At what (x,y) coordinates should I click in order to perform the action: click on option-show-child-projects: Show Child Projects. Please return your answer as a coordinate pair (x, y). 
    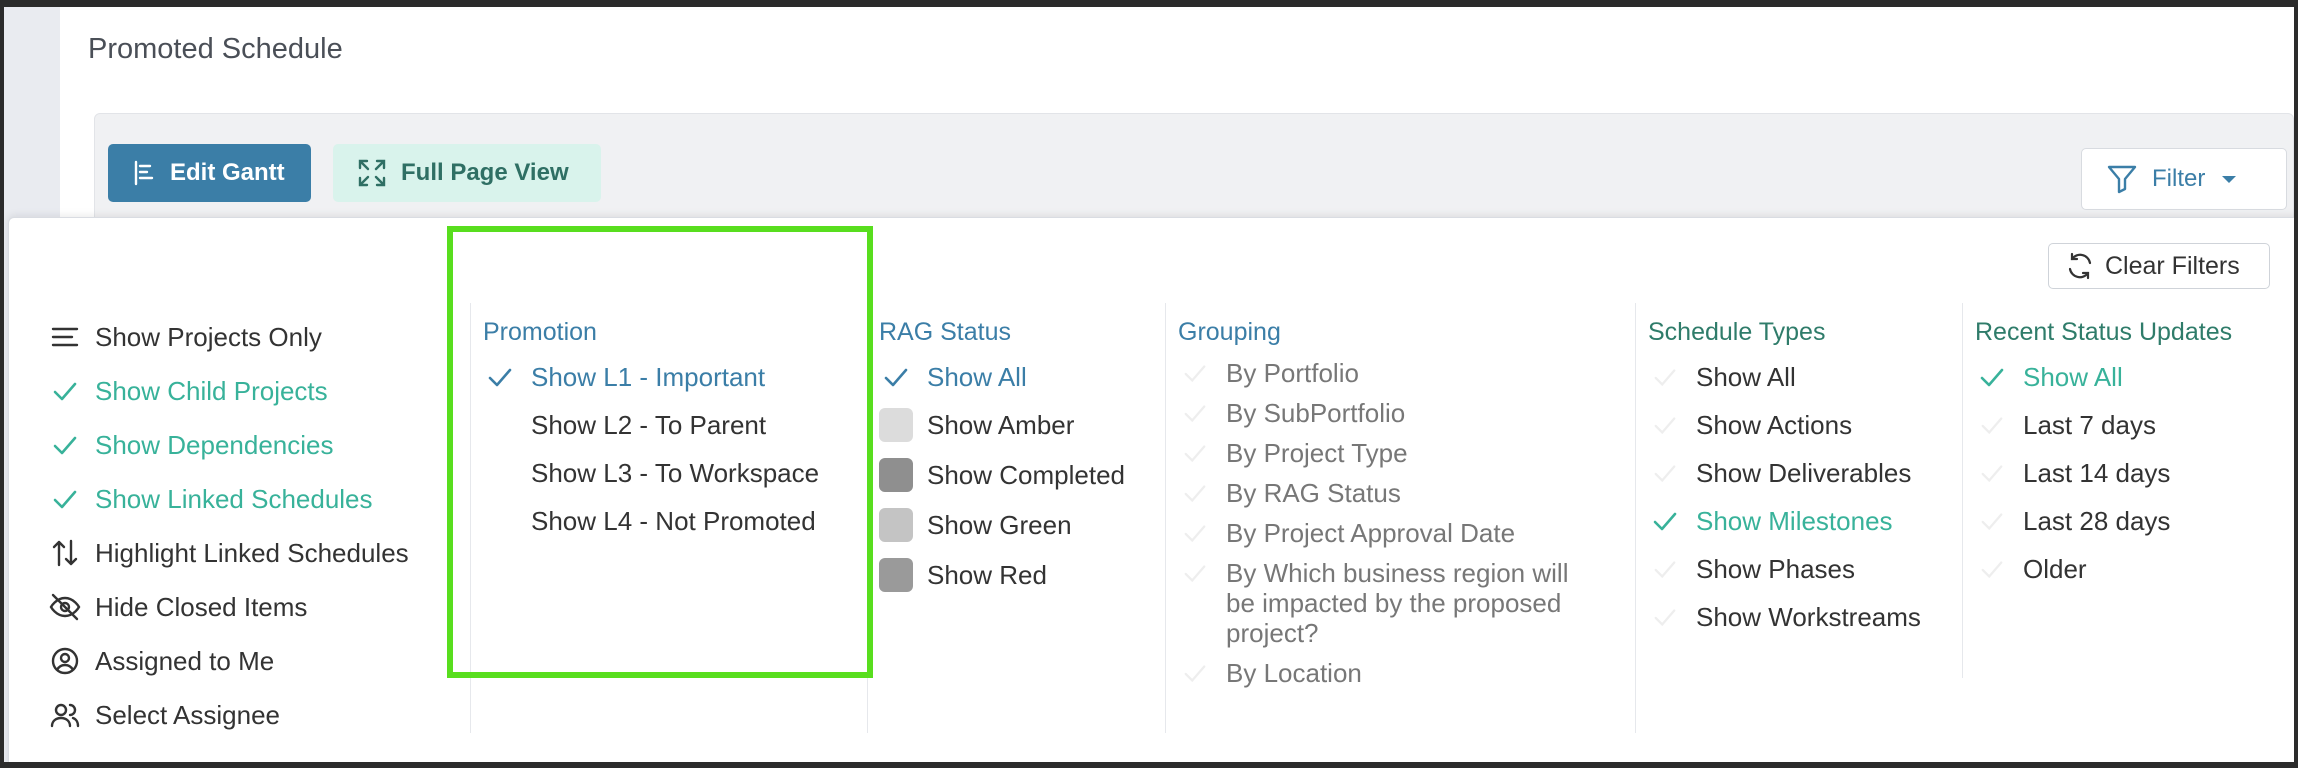
    Looking at the image, I should click on (229, 391).